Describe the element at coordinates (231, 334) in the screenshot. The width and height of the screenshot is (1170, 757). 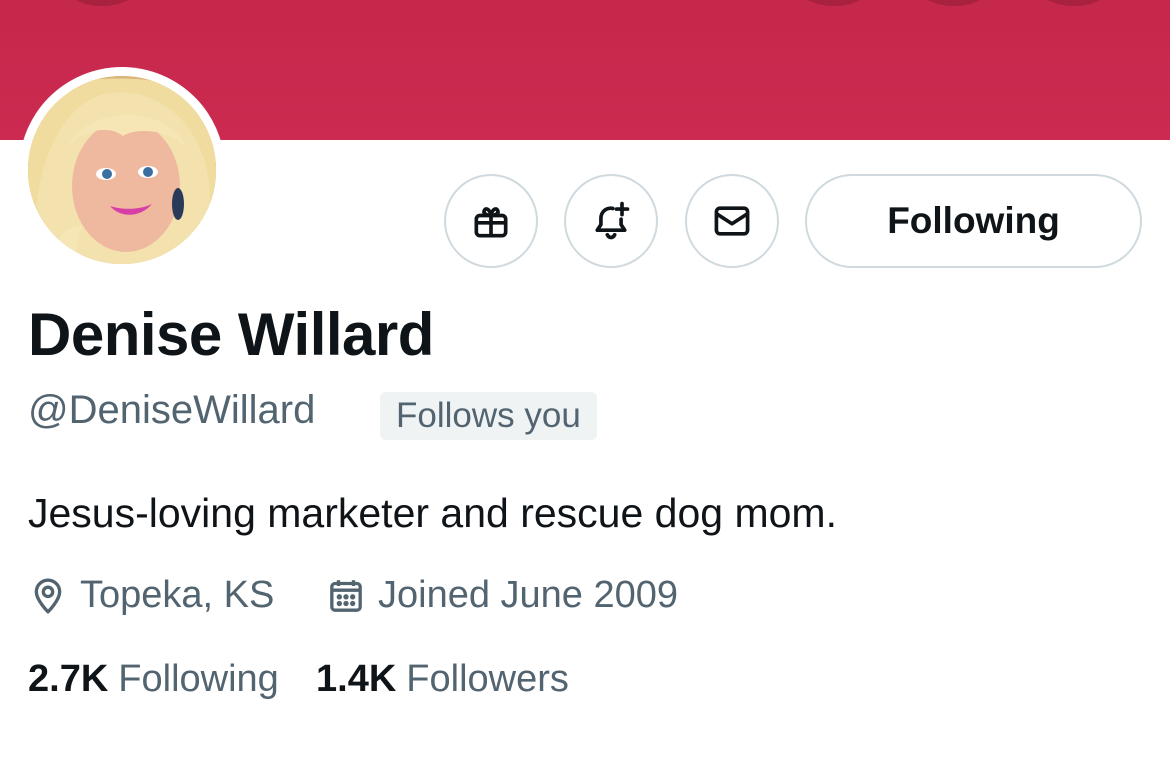
I see `display-name: Denise Willard` at that location.